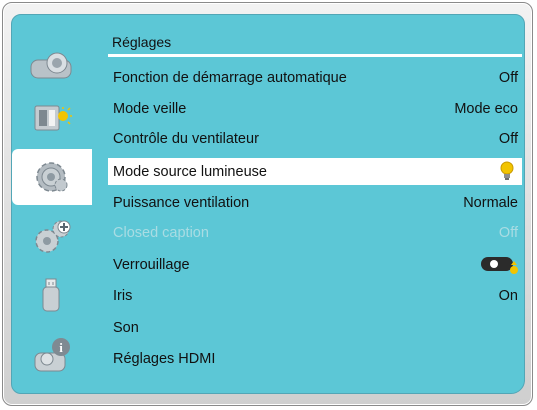  What do you see at coordinates (315, 55) in the screenshot?
I see `title-divider` at bounding box center [315, 55].